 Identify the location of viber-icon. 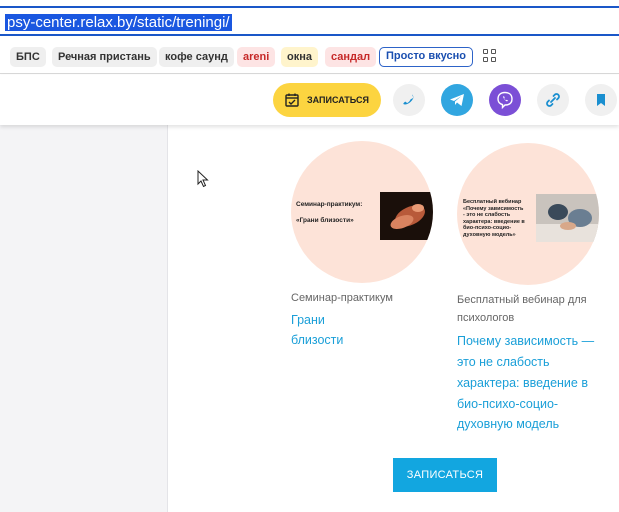
(505, 100).